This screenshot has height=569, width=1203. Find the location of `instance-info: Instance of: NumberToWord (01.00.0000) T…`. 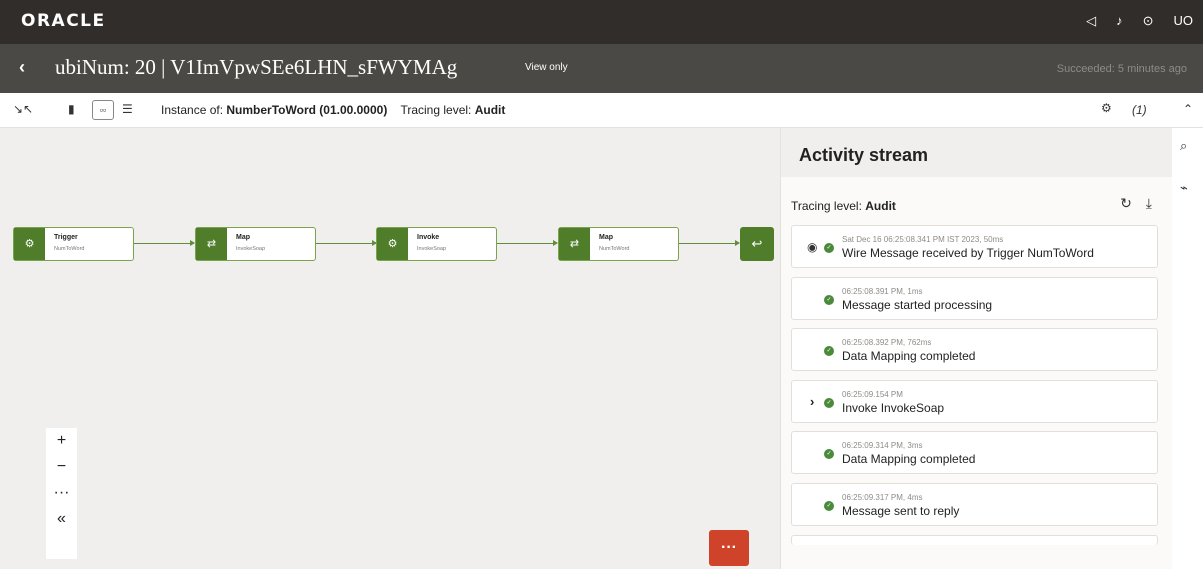

instance-info: Instance of: NumberToWord (01.00.0000) T… is located at coordinates (333, 110).